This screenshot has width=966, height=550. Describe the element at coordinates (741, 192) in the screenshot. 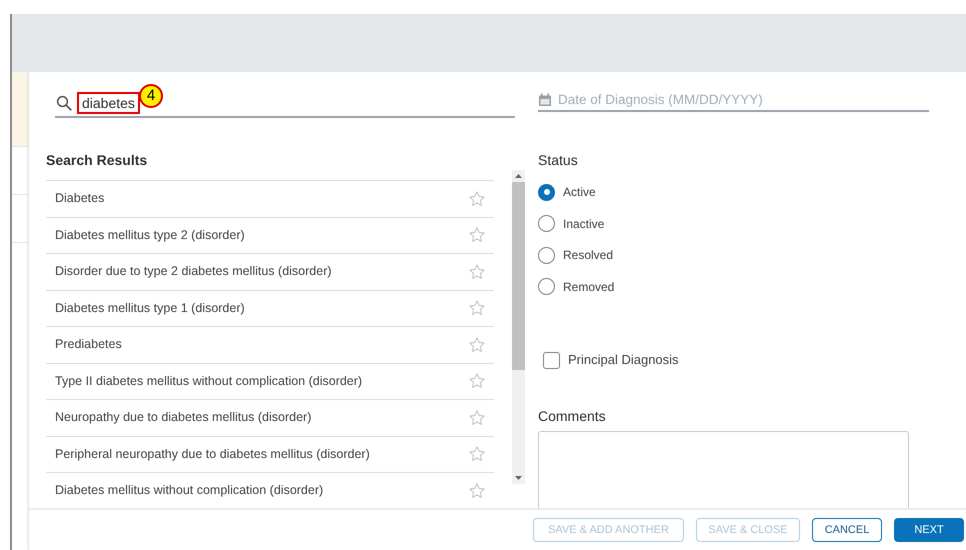

I see `status-radio: Active` at that location.